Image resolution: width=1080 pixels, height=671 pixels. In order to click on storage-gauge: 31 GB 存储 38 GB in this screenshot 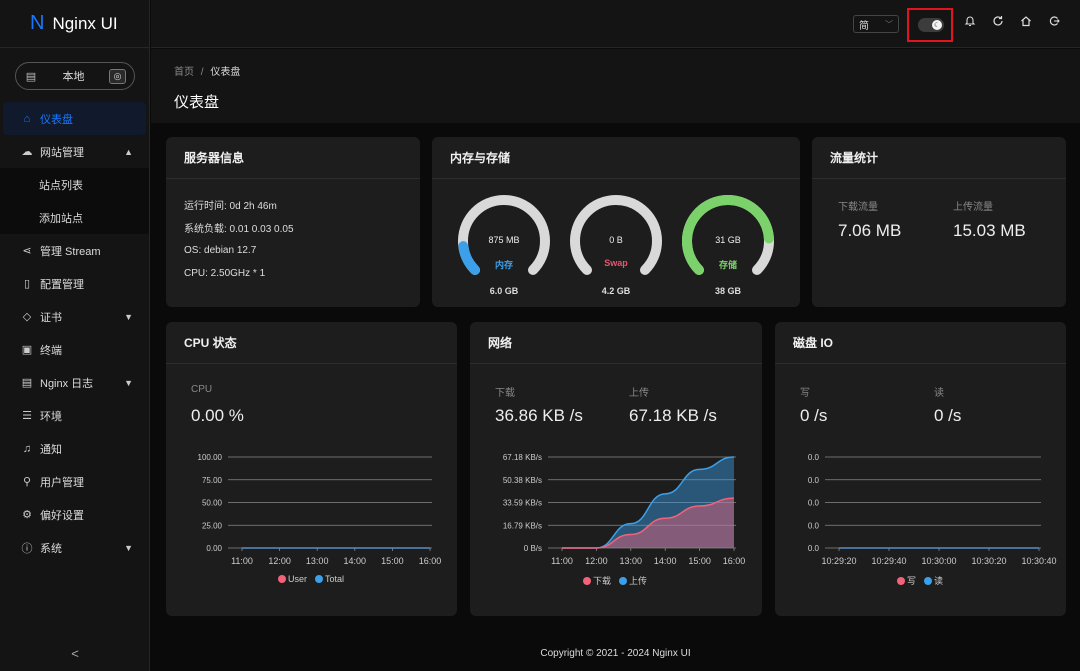, I will do `click(728, 244)`.